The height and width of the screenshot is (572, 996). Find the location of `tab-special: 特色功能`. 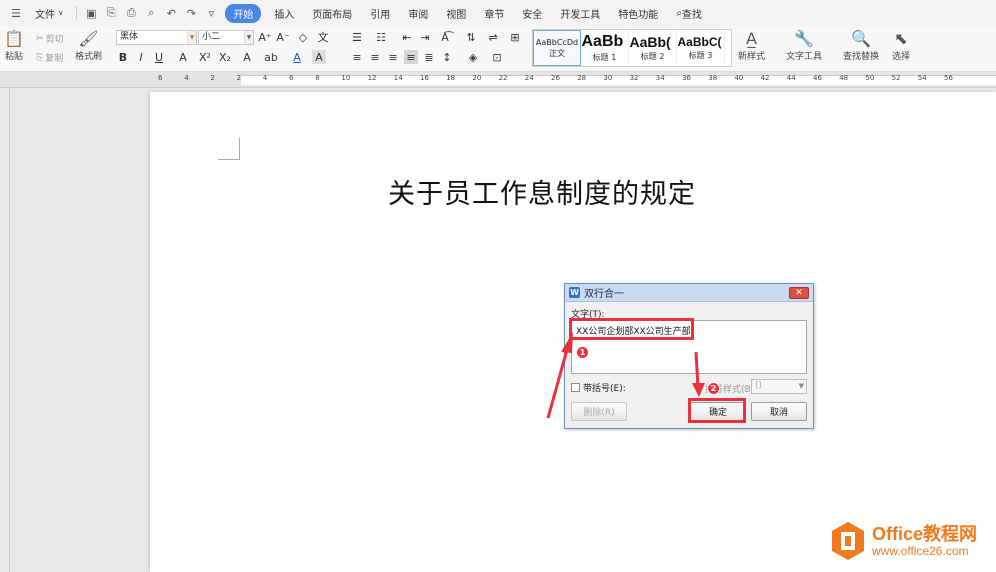

tab-special: 特色功能 is located at coordinates (638, 13).